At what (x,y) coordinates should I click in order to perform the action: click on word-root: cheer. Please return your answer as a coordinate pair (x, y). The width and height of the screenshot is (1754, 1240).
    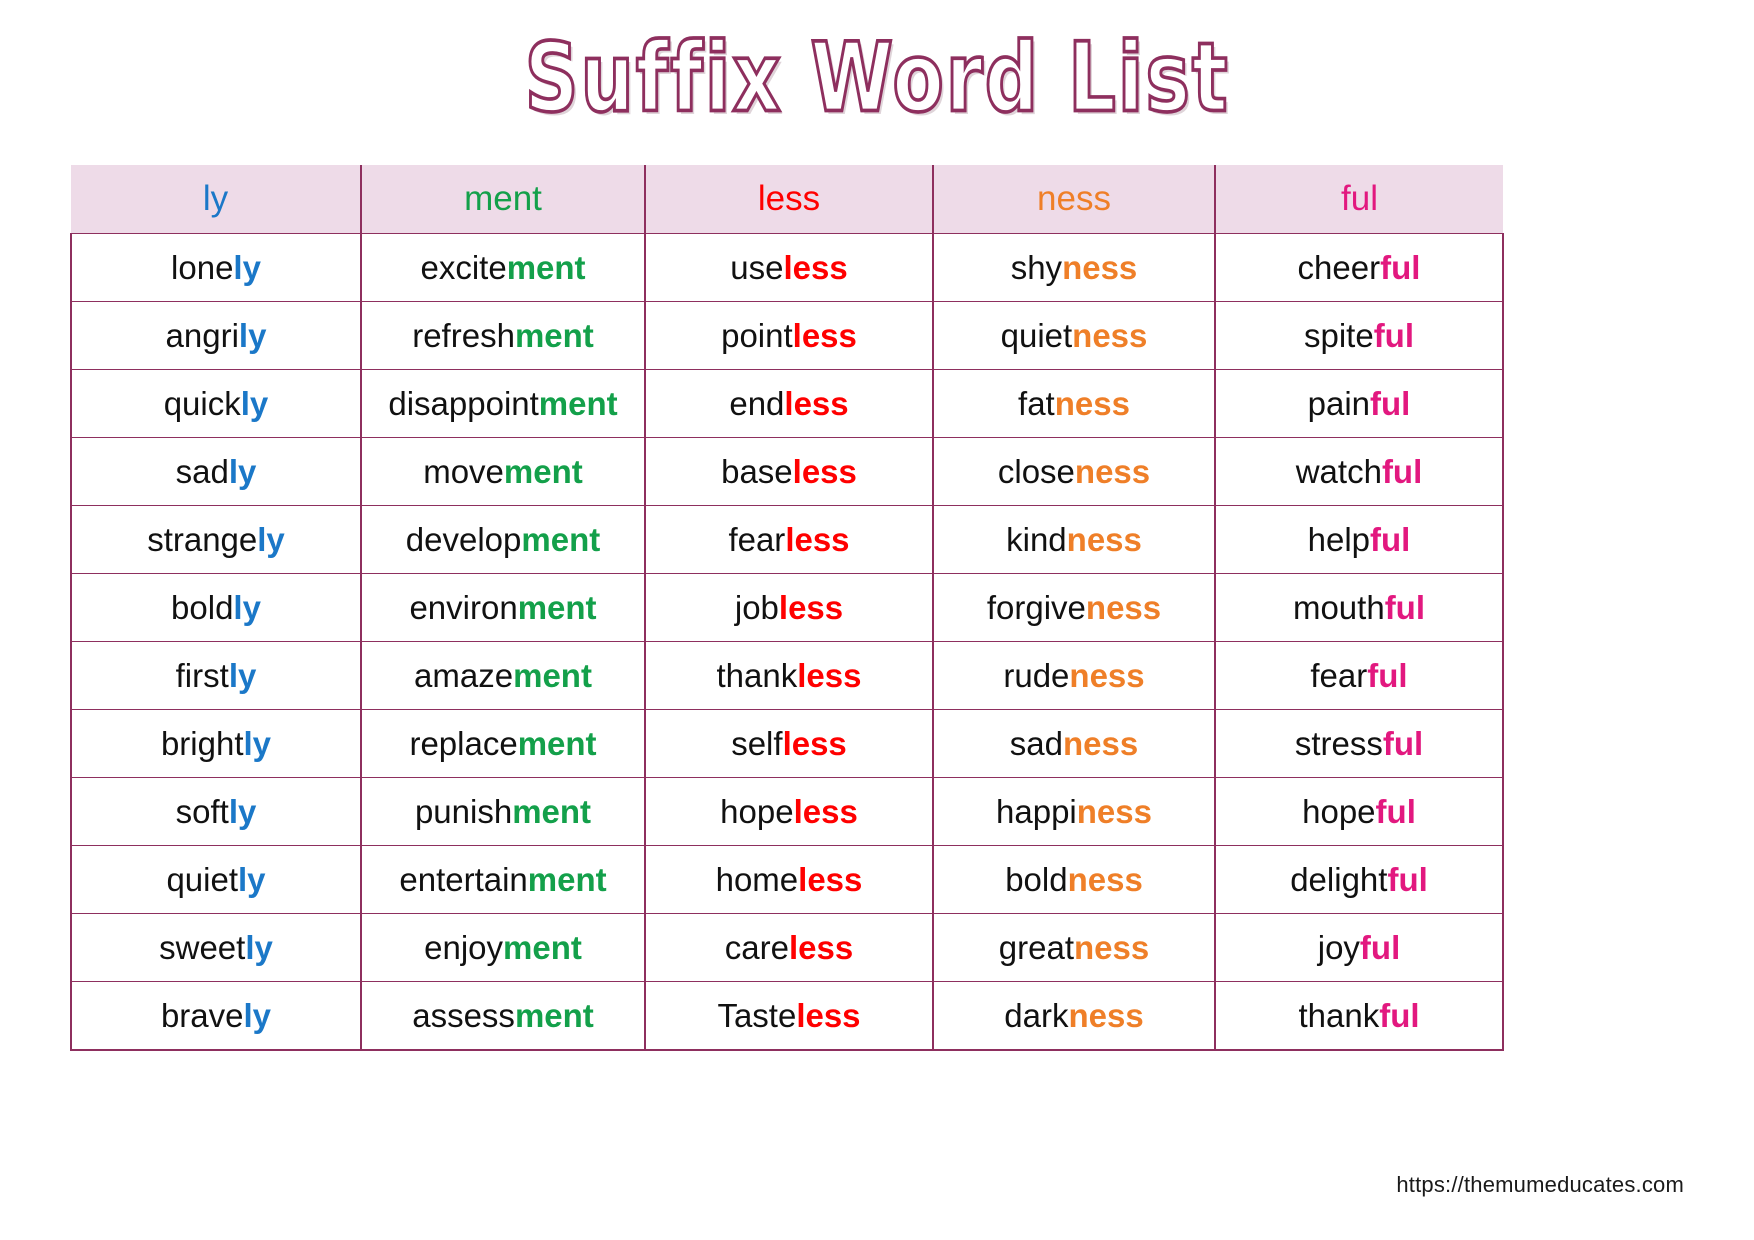
    Looking at the image, I should click on (1339, 267).